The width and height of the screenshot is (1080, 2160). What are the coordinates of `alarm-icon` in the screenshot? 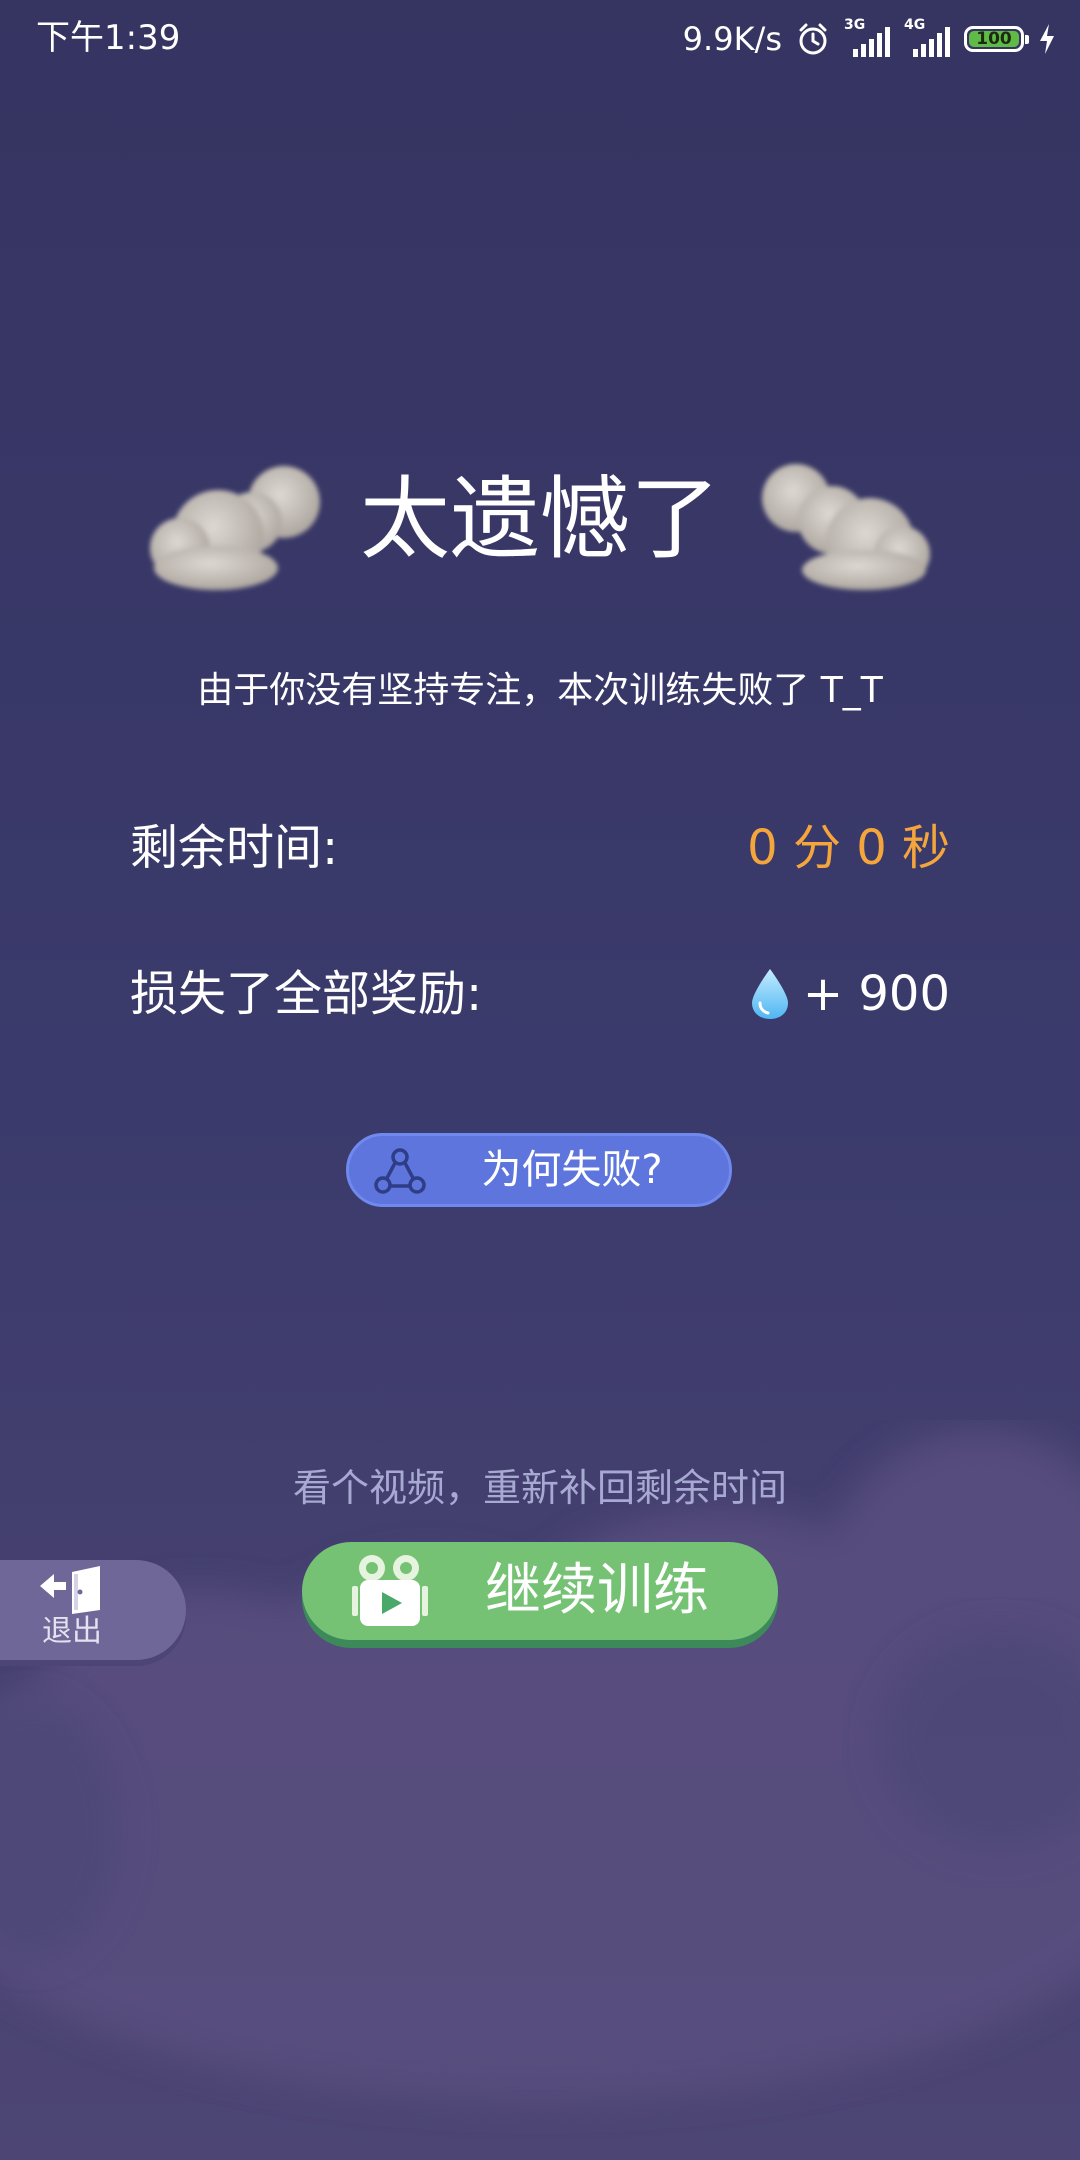 It's located at (813, 39).